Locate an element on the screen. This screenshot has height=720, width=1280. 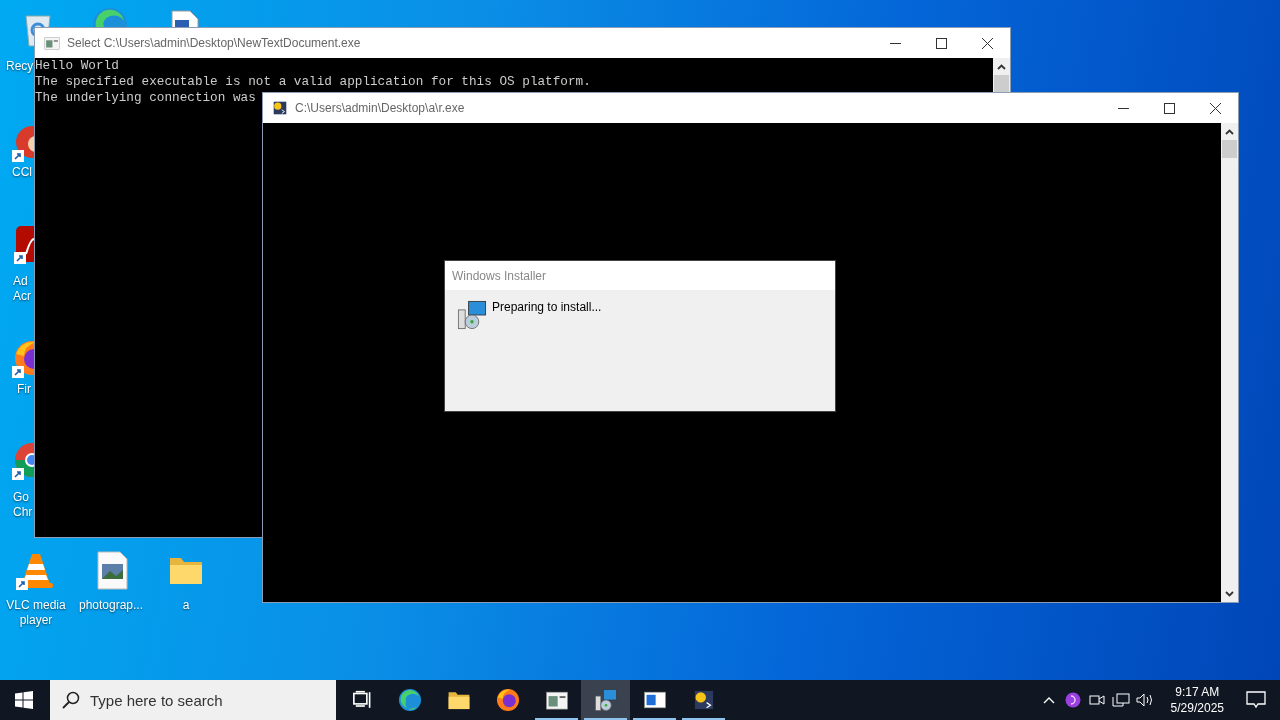
desktop-icon-label: Fir is located at coordinates (24, 389).